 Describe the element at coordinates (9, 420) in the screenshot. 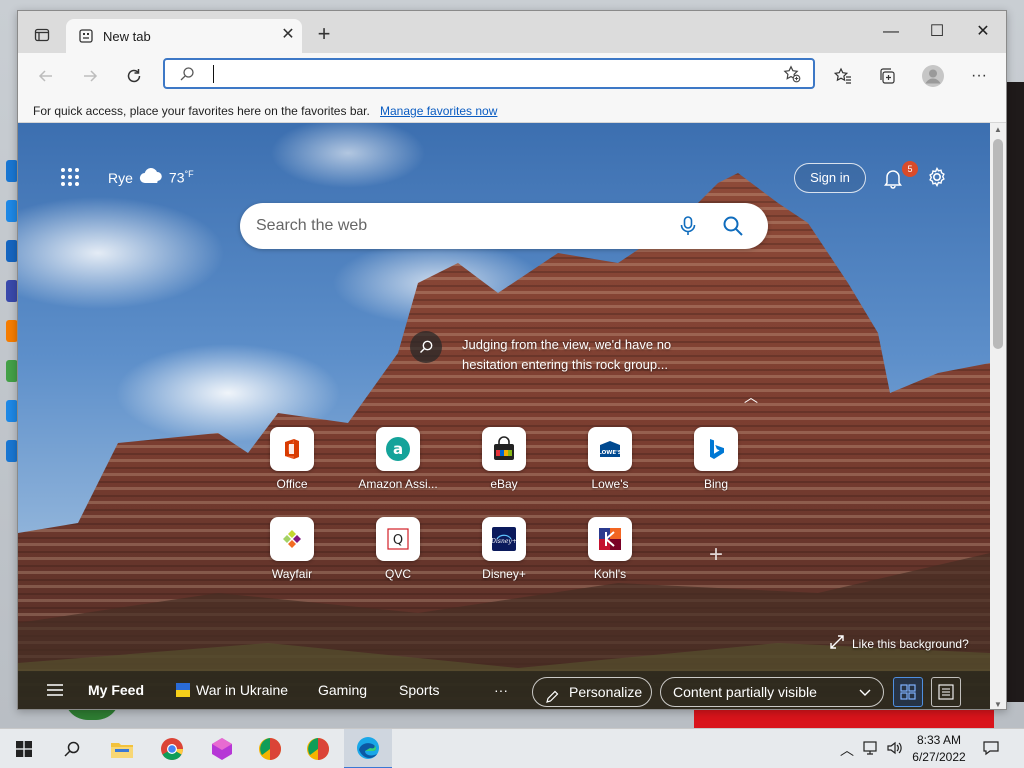

I see `desktop-side-icons` at that location.